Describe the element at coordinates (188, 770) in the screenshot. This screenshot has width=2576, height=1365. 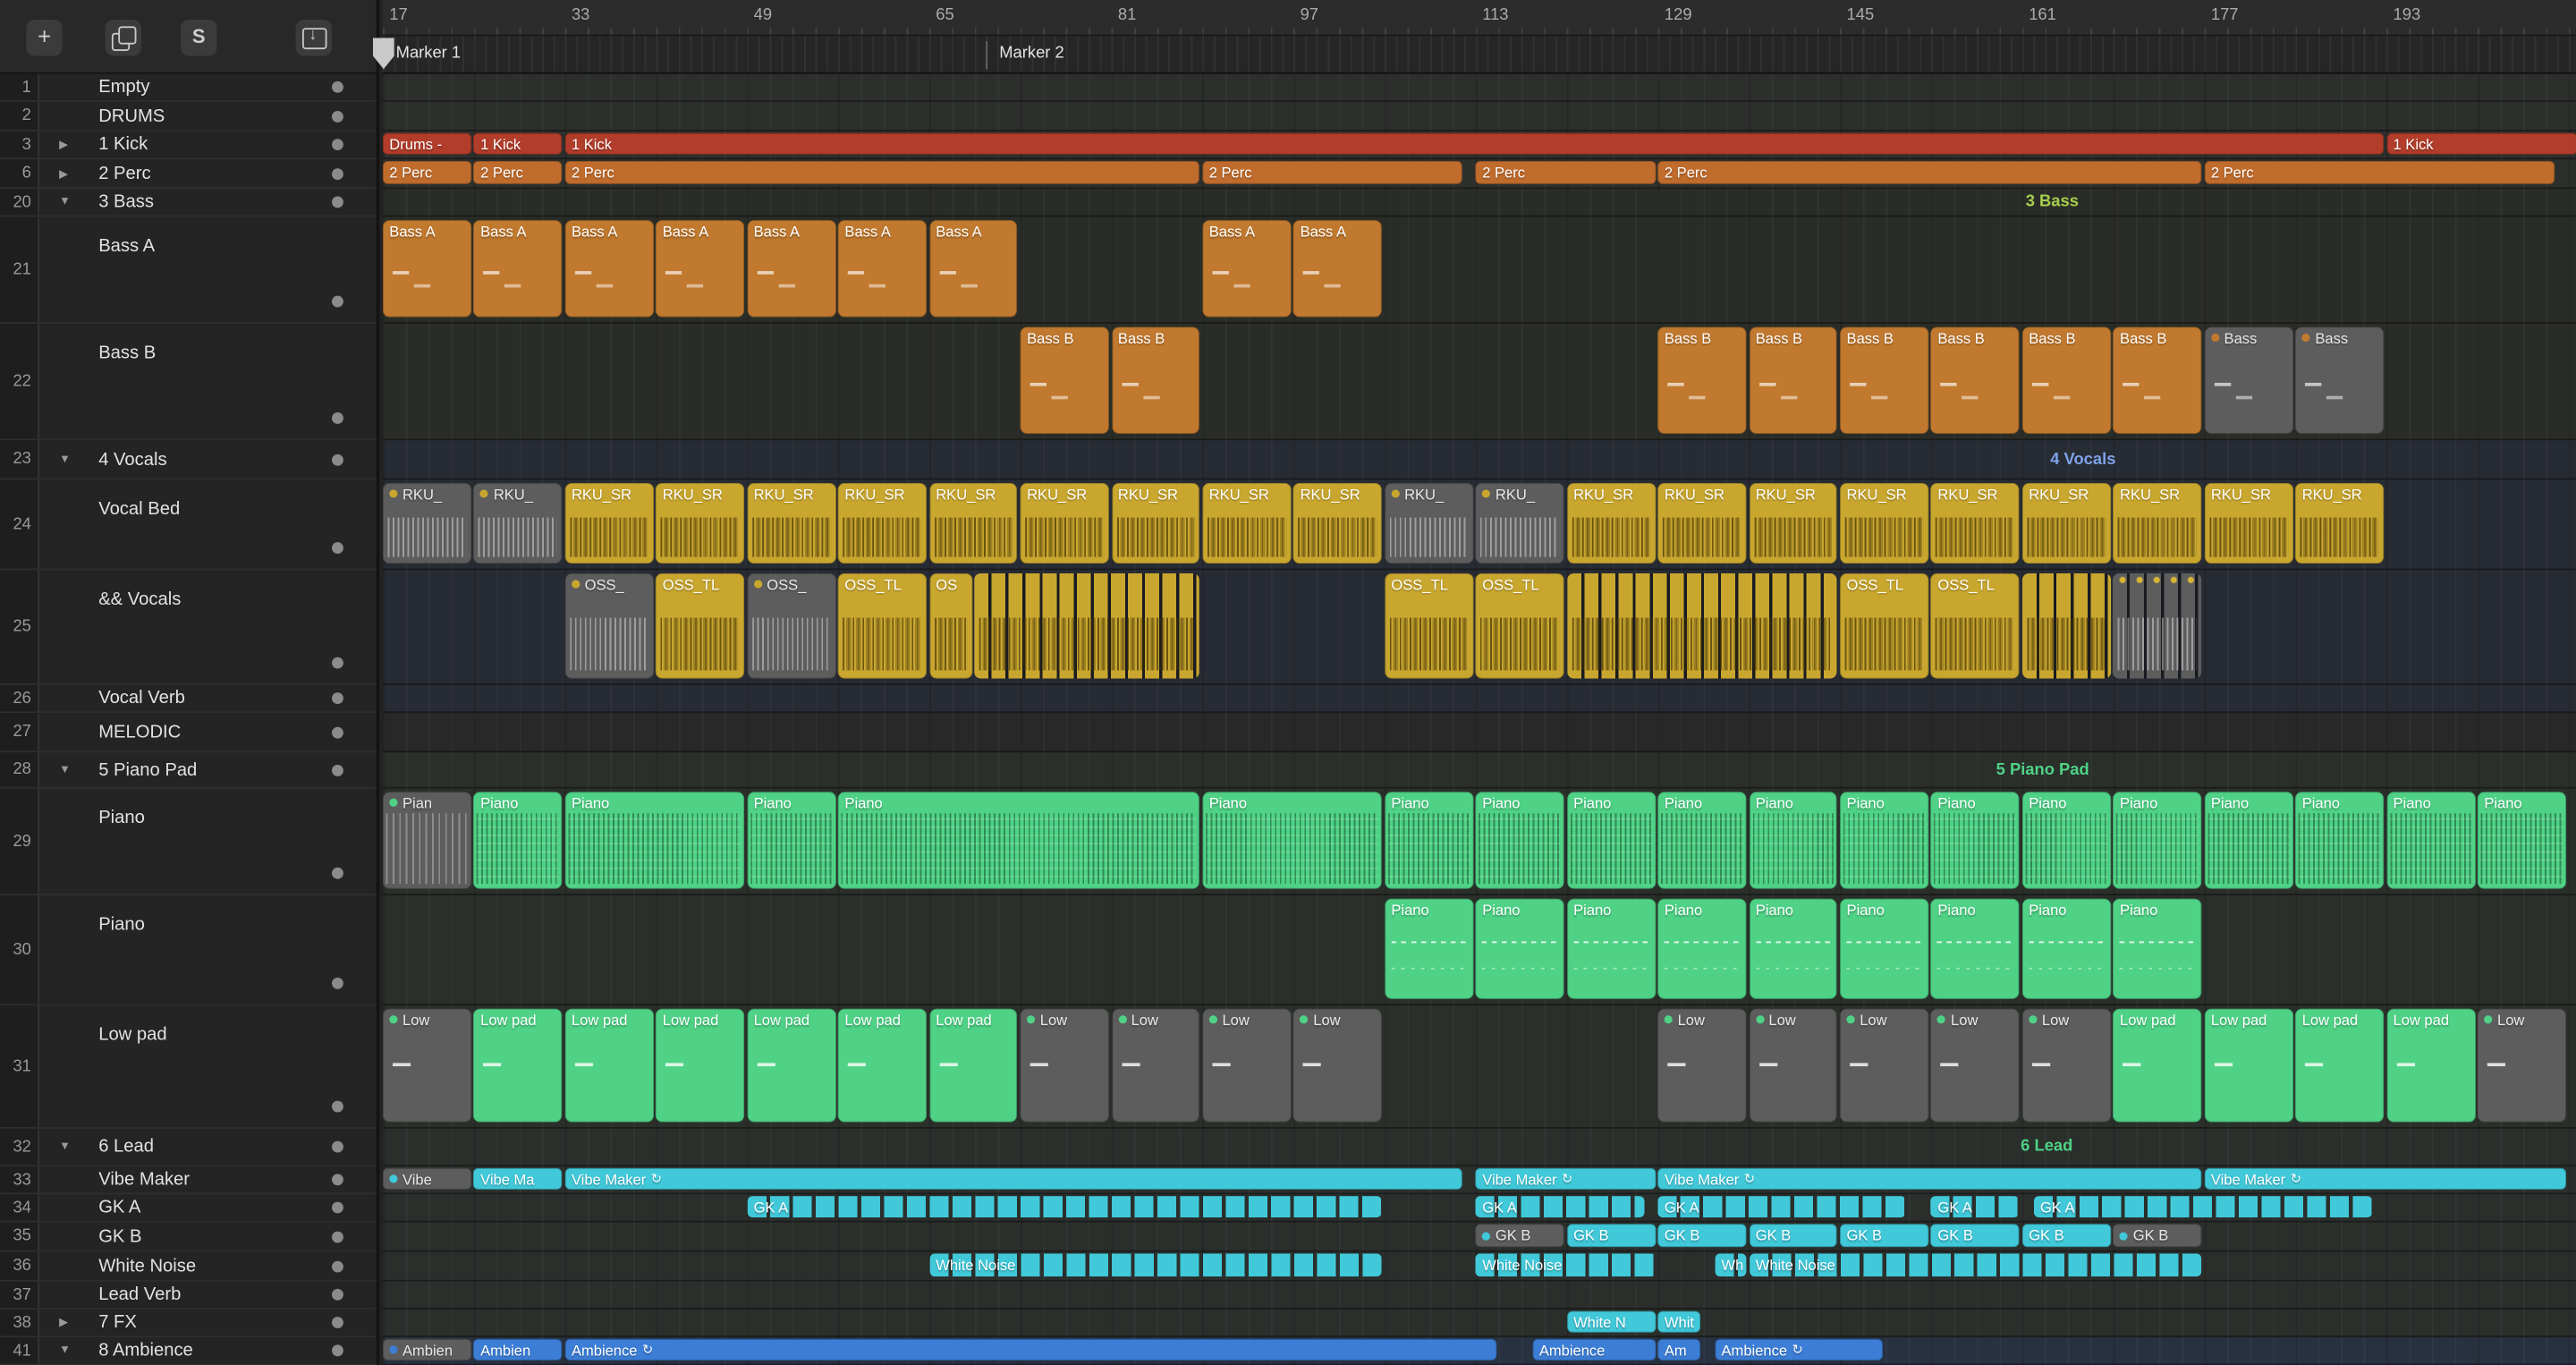
I see `track-header: 28 ▼ 5 Piano Pad` at that location.